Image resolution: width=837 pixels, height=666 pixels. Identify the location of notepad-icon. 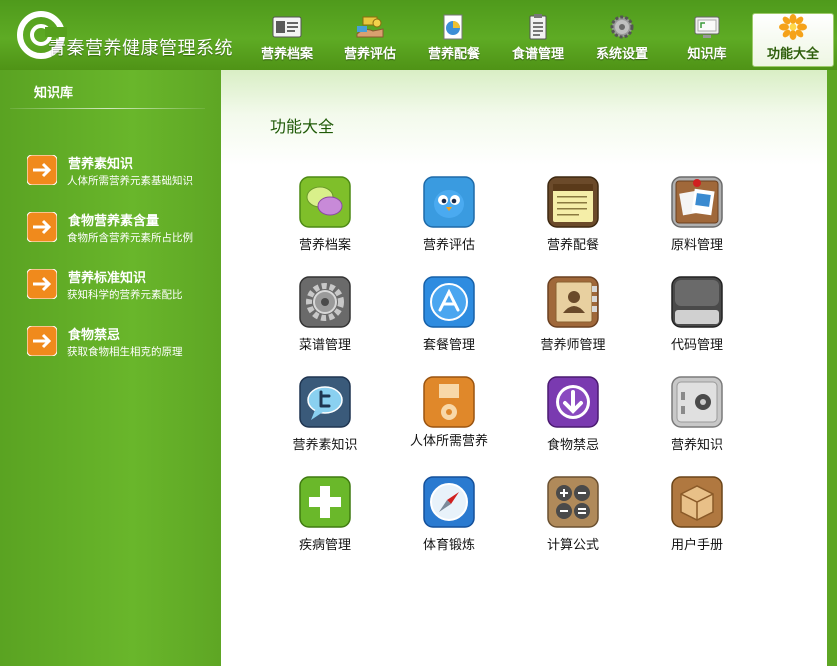
(573, 202).